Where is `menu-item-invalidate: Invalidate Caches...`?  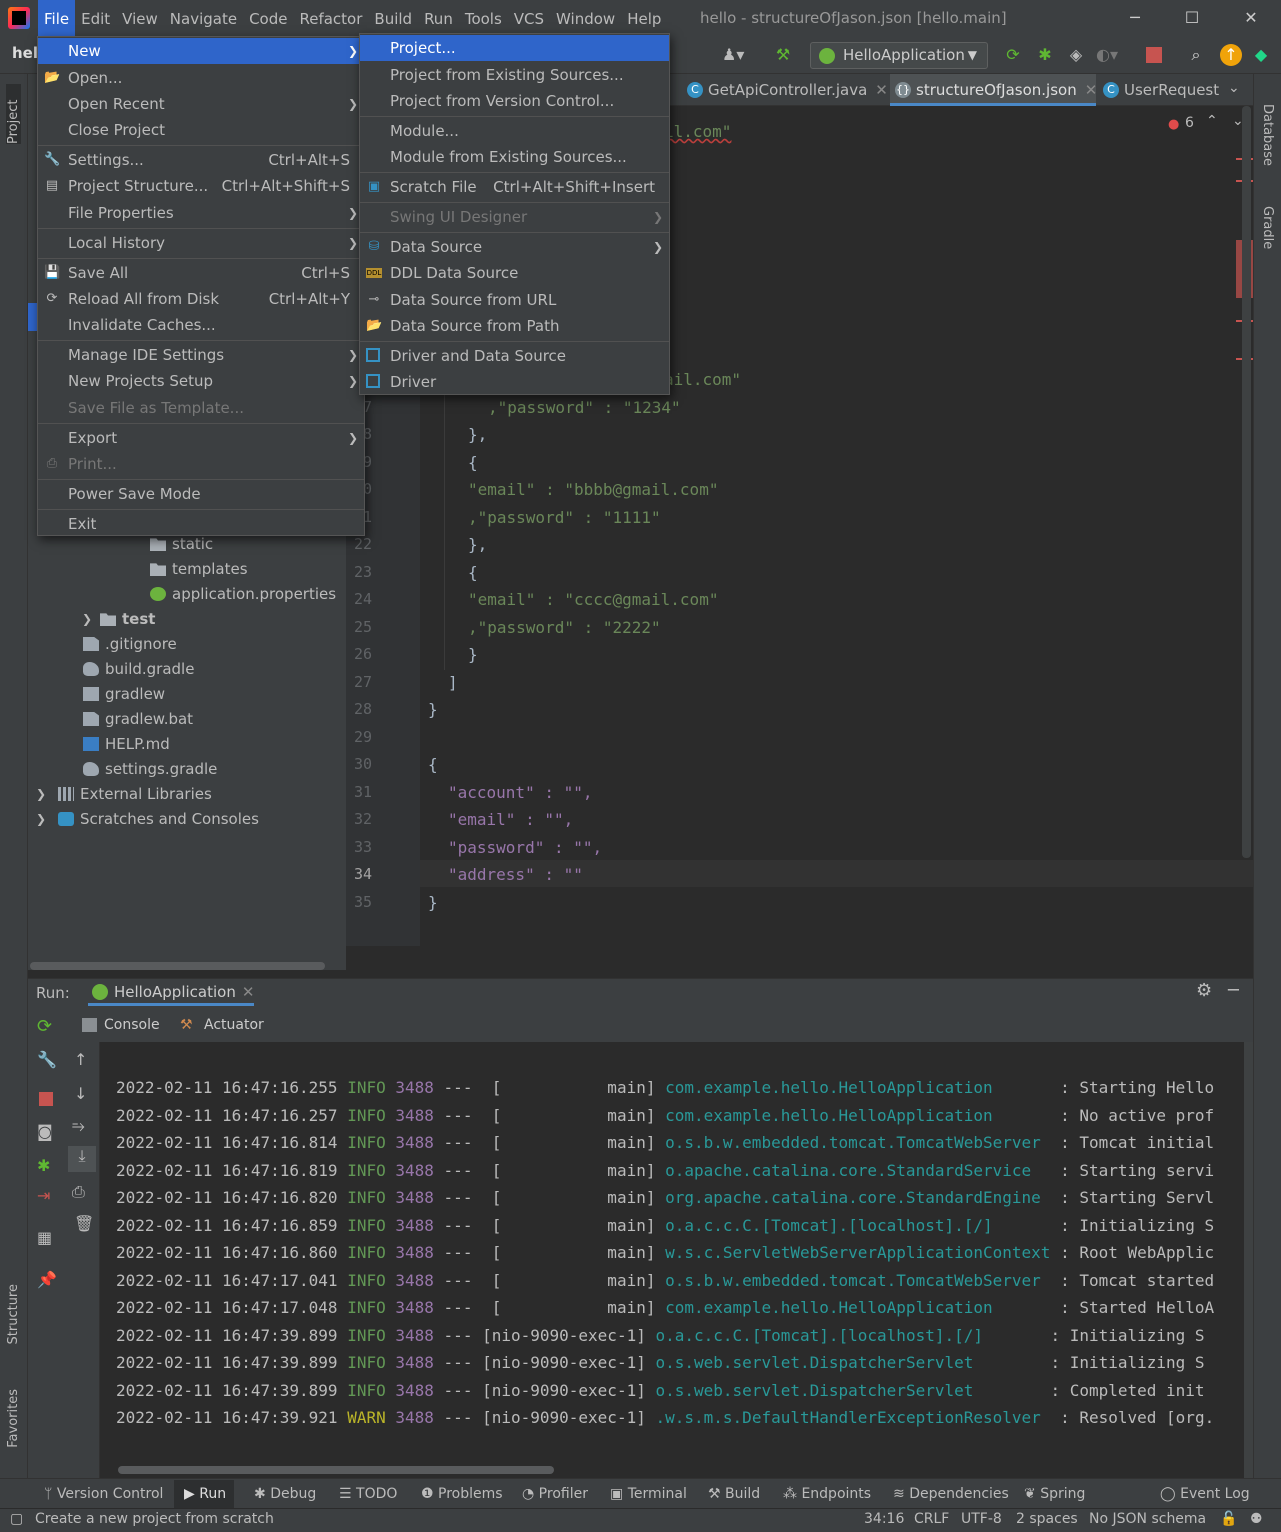
menu-item-invalidate: Invalidate Caches... is located at coordinates (201, 325).